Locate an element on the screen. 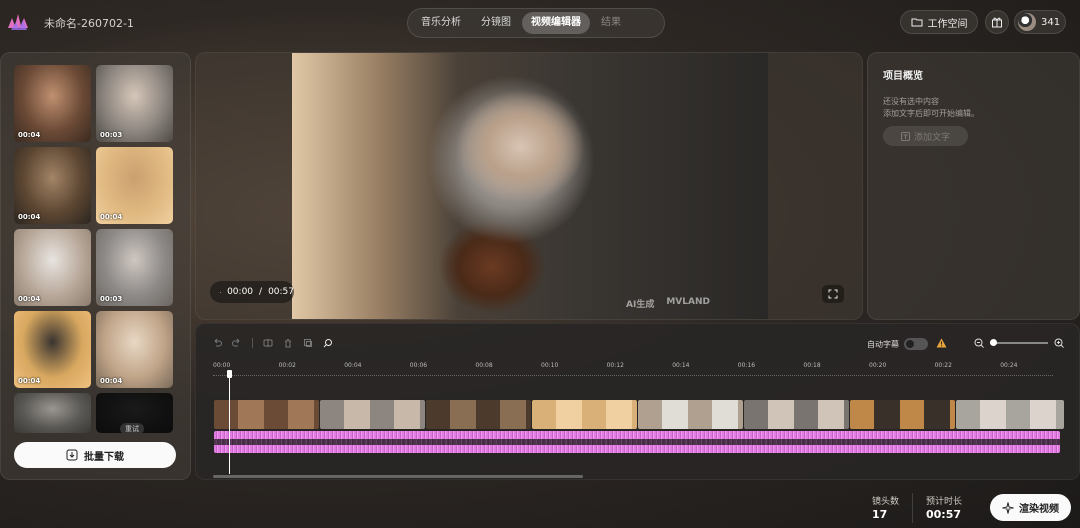 This screenshot has width=1080, height=528. tick-label: 00:24 is located at coordinates (1009, 365).